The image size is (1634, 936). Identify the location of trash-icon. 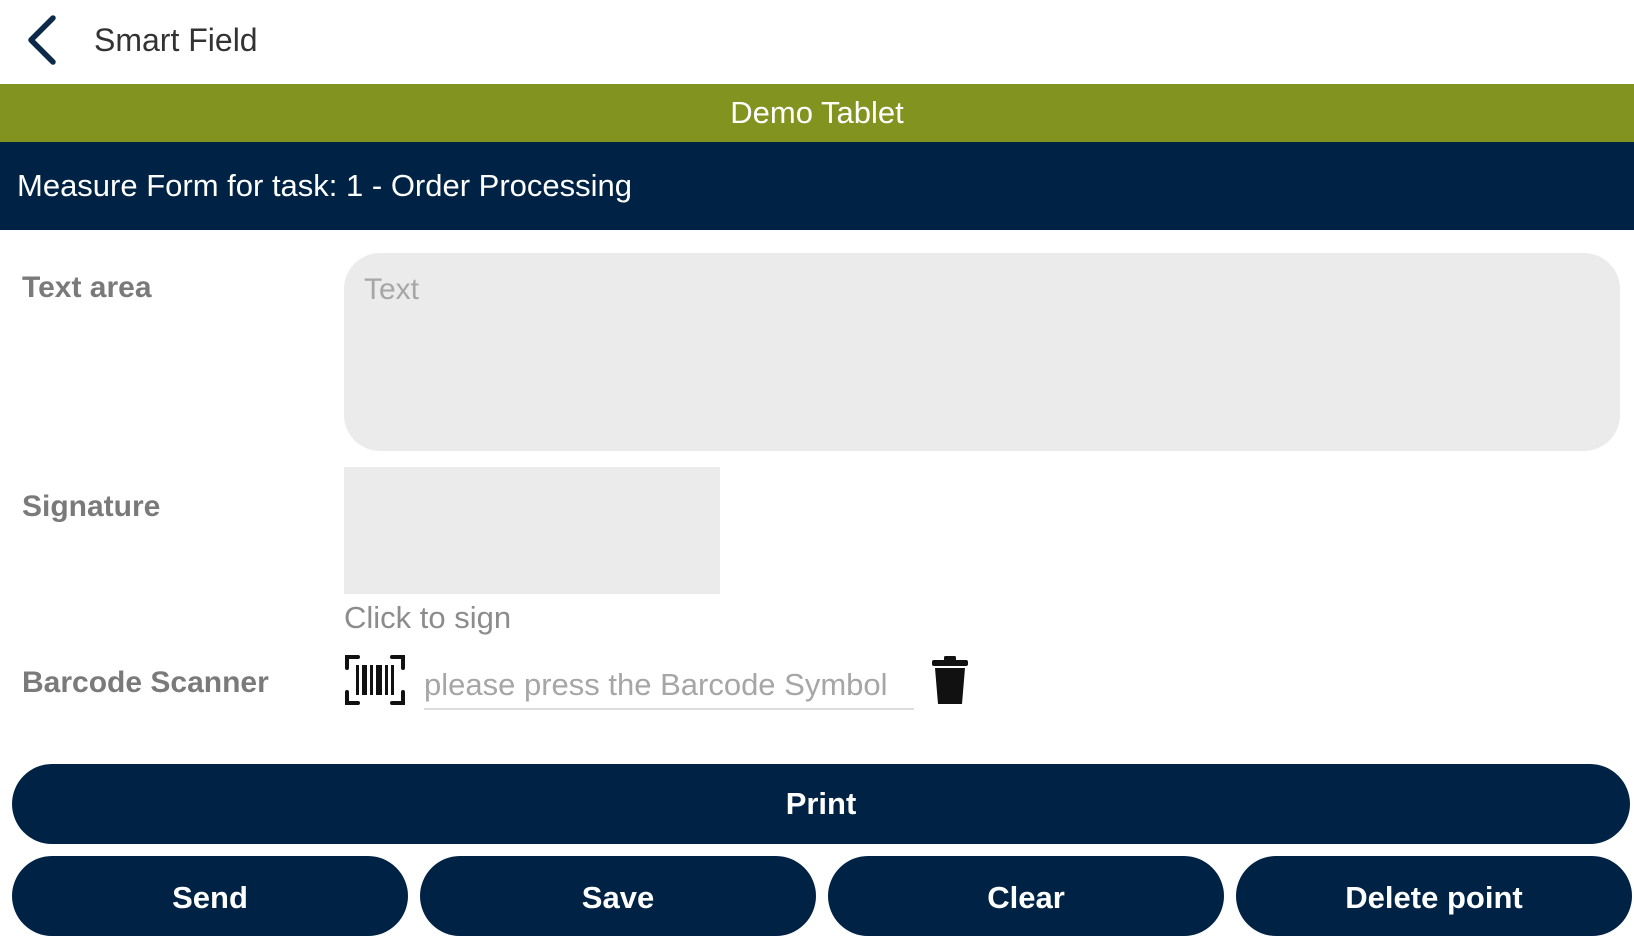
(950, 680).